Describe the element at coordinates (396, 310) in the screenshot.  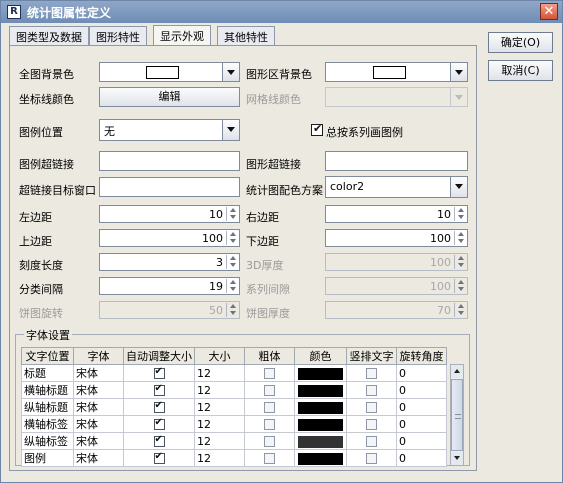
I see `pie-thickness-spinner: 70` at that location.